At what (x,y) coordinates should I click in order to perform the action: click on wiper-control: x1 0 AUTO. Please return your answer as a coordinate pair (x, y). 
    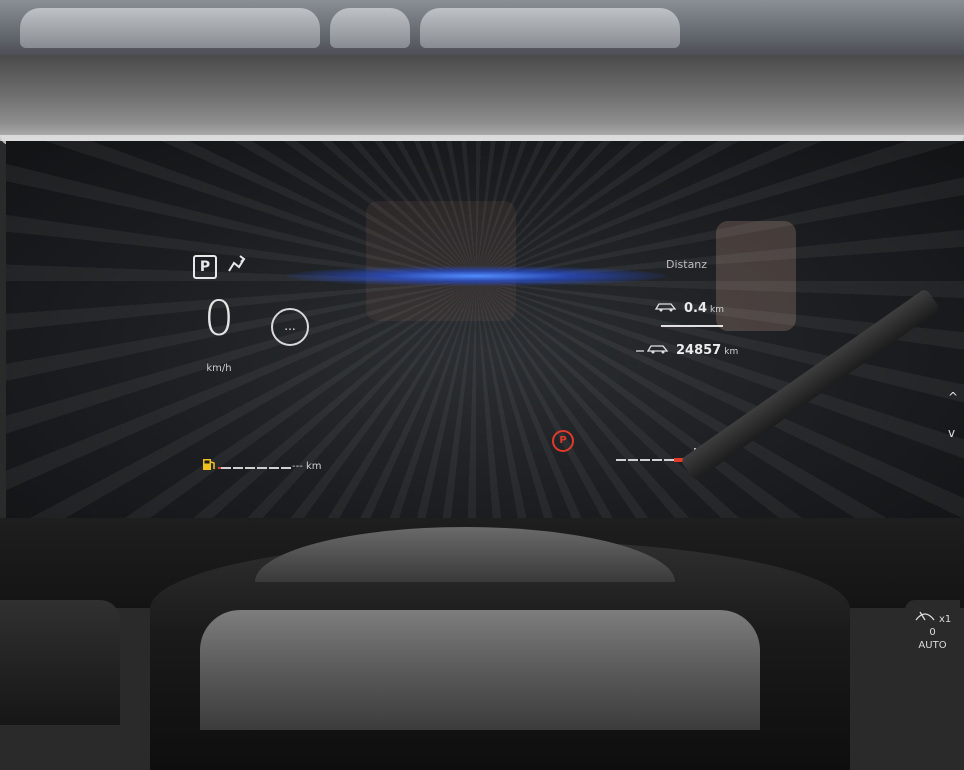
    Looking at the image, I should click on (932, 645).